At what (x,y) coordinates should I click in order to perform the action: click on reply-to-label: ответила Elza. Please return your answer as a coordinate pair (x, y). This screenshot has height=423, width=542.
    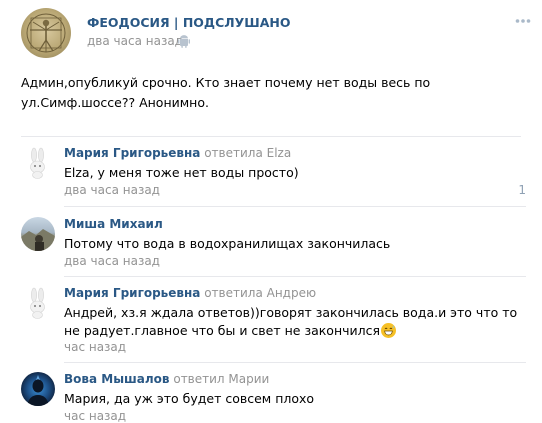
    Looking at the image, I should click on (245, 153).